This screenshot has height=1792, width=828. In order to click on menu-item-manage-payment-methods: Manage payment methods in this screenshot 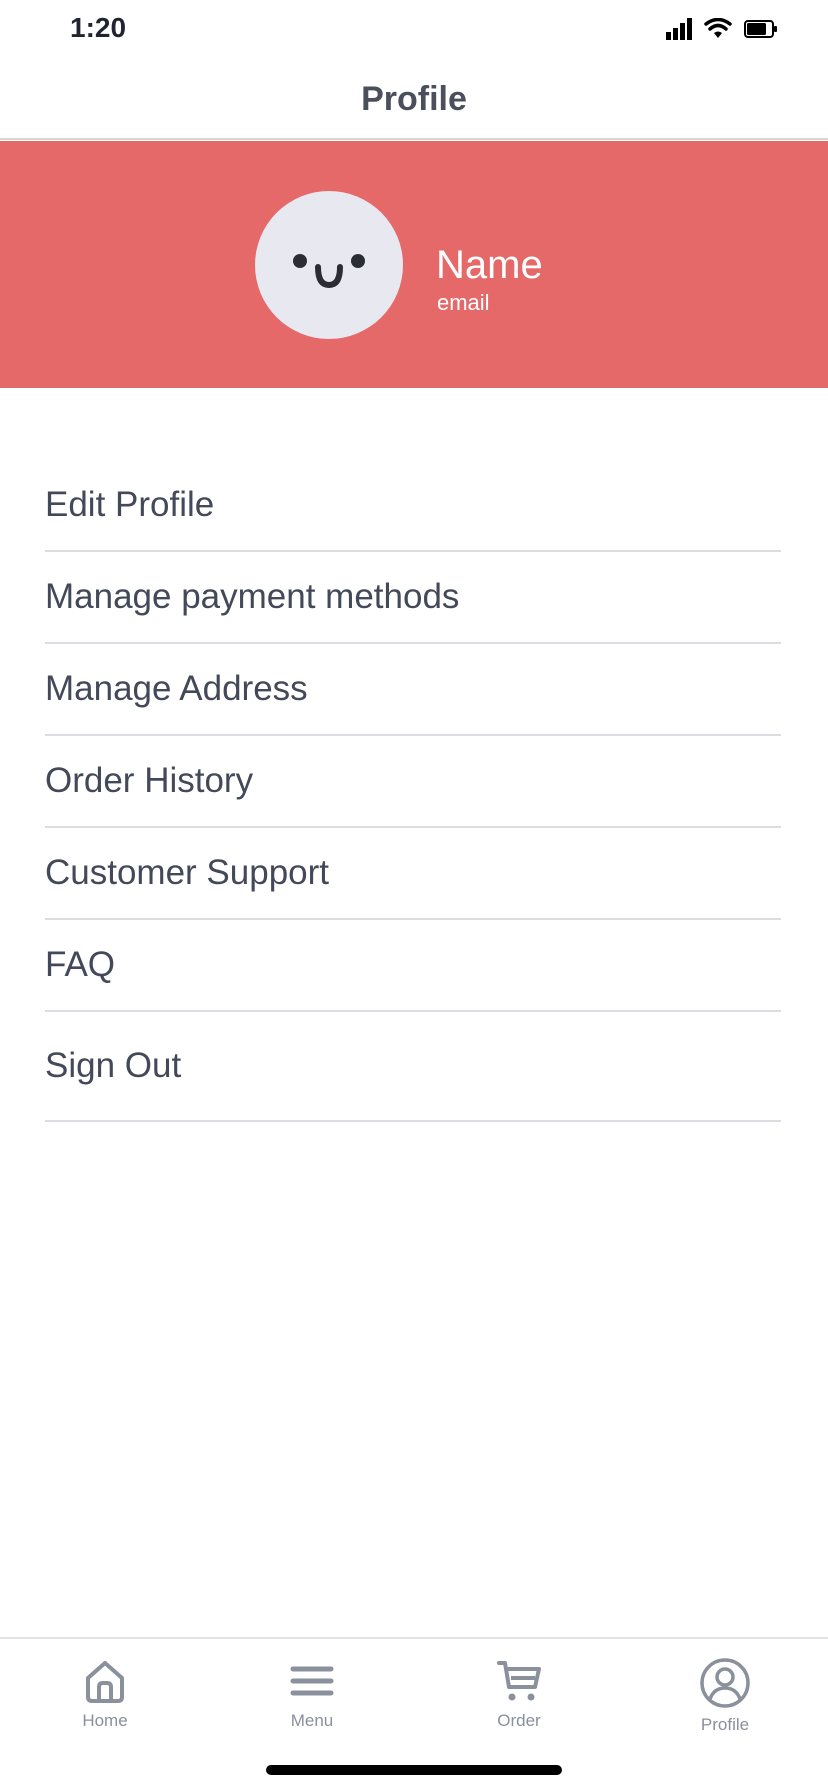, I will do `click(413, 598)`.